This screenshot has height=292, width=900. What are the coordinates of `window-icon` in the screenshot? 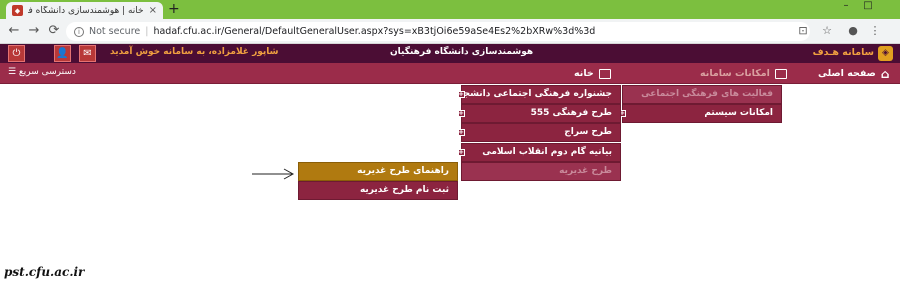 It's located at (604, 73).